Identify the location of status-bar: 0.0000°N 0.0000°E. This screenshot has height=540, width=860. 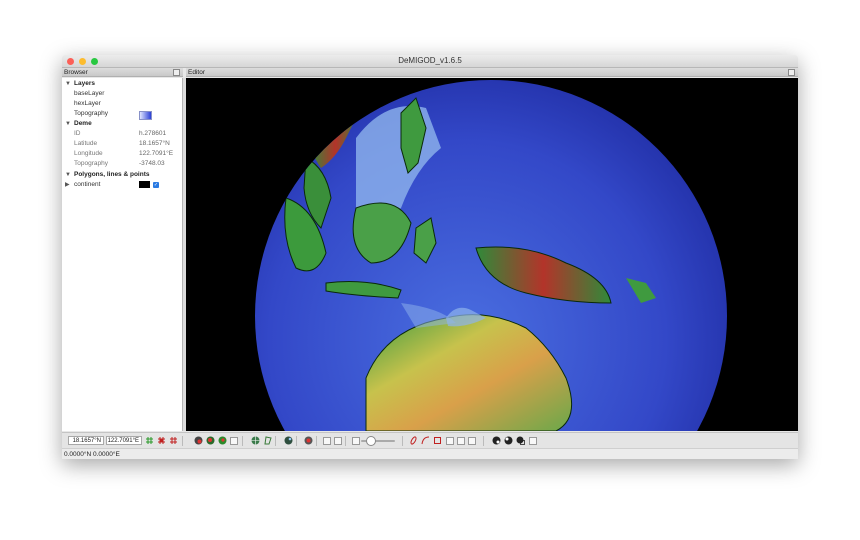
(430, 453).